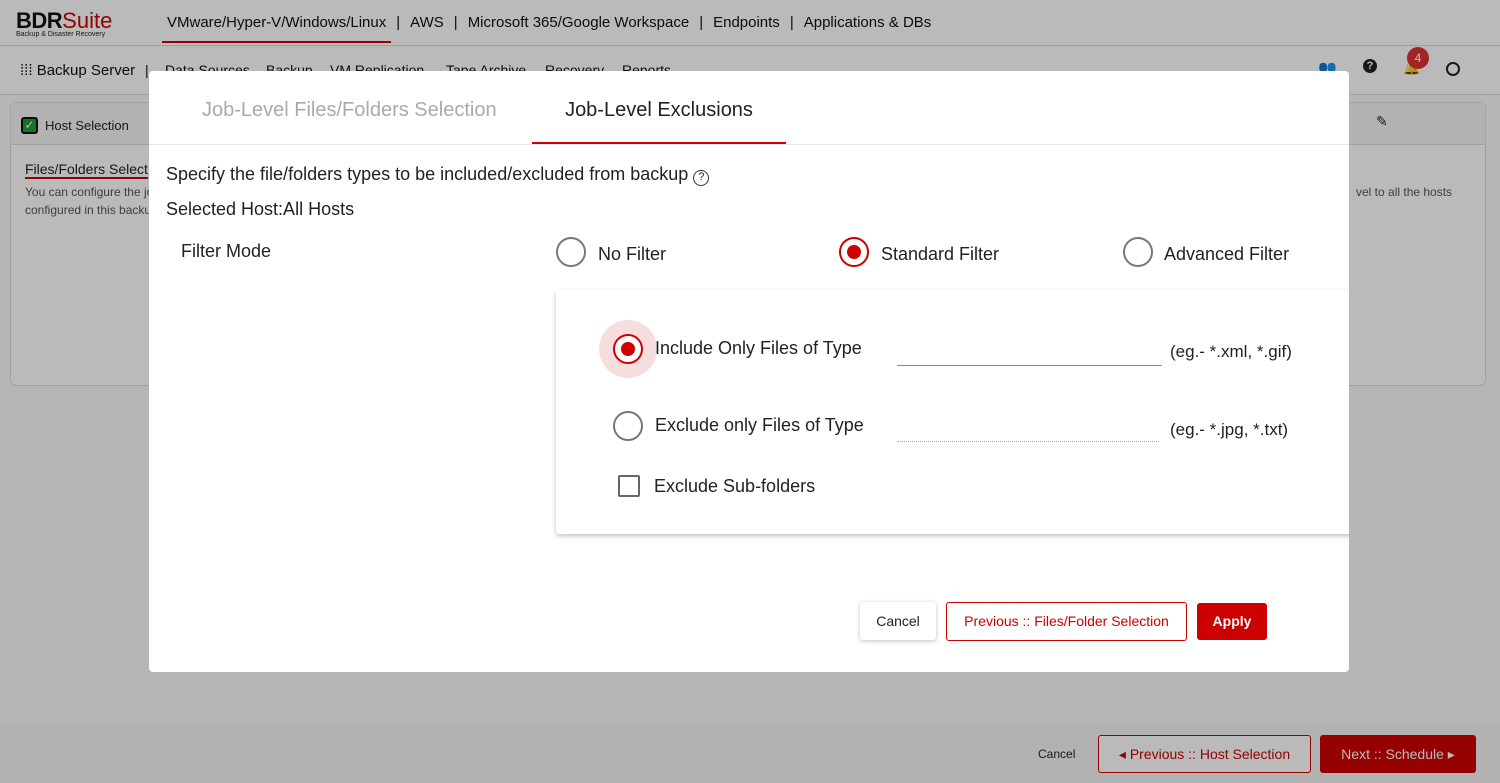 The image size is (1500, 783). I want to click on filter-mode-label: Filter Mode, so click(226, 251).